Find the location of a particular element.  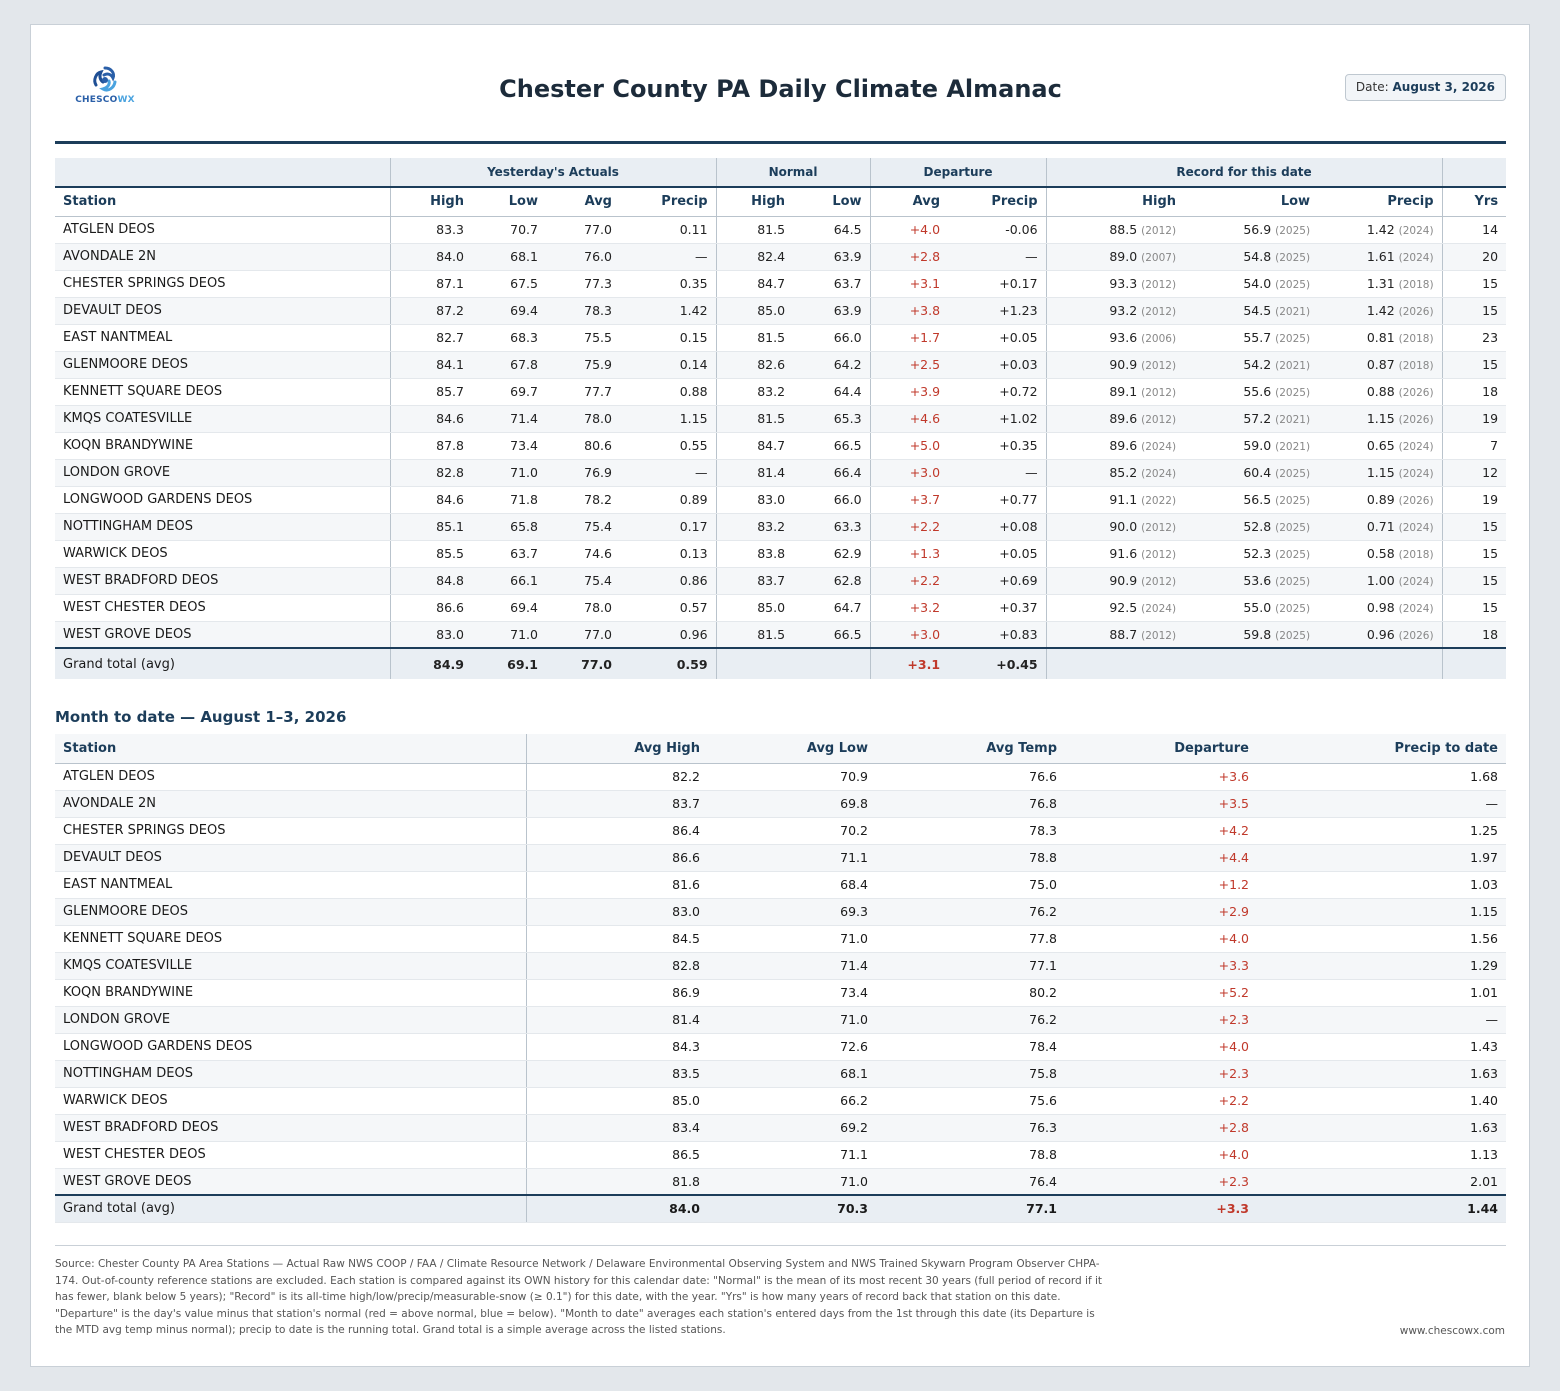

cell-lo: 70.7 is located at coordinates (509, 230).